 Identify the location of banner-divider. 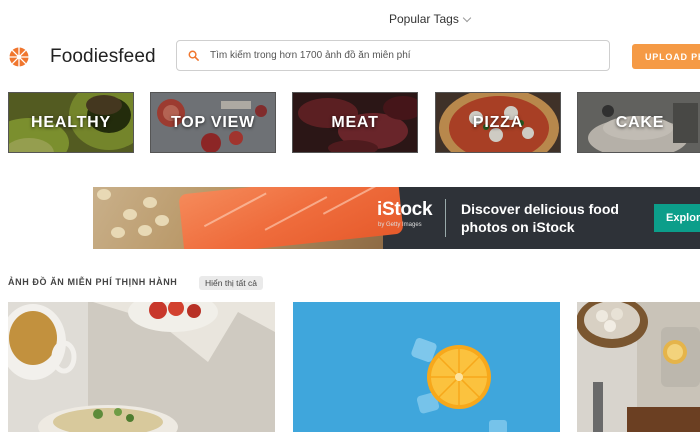
(445, 218).